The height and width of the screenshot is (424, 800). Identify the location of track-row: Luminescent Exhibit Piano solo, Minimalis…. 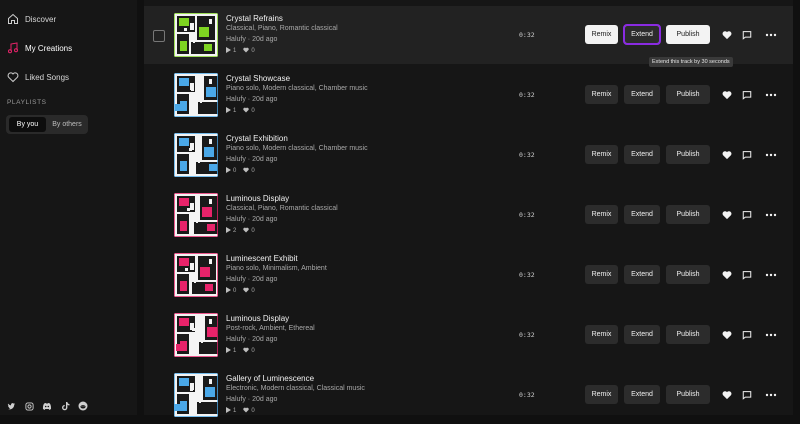
(468, 275).